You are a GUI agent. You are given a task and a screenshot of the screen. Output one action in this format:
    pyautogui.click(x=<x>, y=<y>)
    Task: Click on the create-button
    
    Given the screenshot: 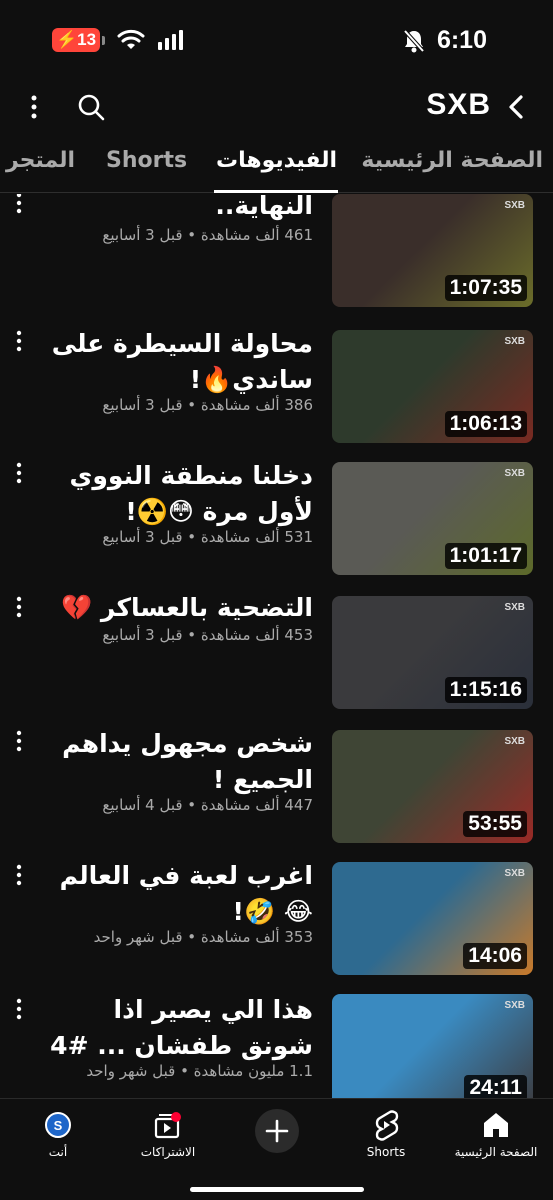 What is the action you would take?
    pyautogui.click(x=277, y=1131)
    